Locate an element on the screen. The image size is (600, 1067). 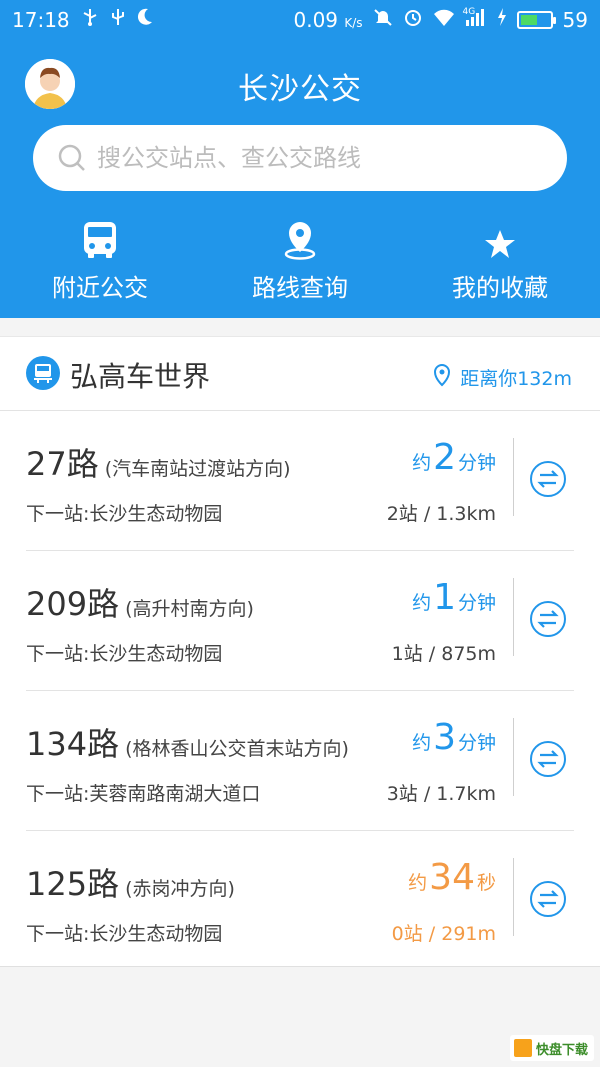
route-direction: (高升村南方向) is located at coordinates (189, 609).